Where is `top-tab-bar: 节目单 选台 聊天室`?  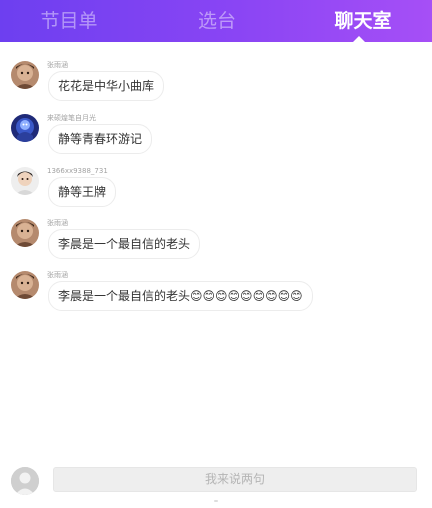 top-tab-bar: 节目单 选台 聊天室 is located at coordinates (216, 21).